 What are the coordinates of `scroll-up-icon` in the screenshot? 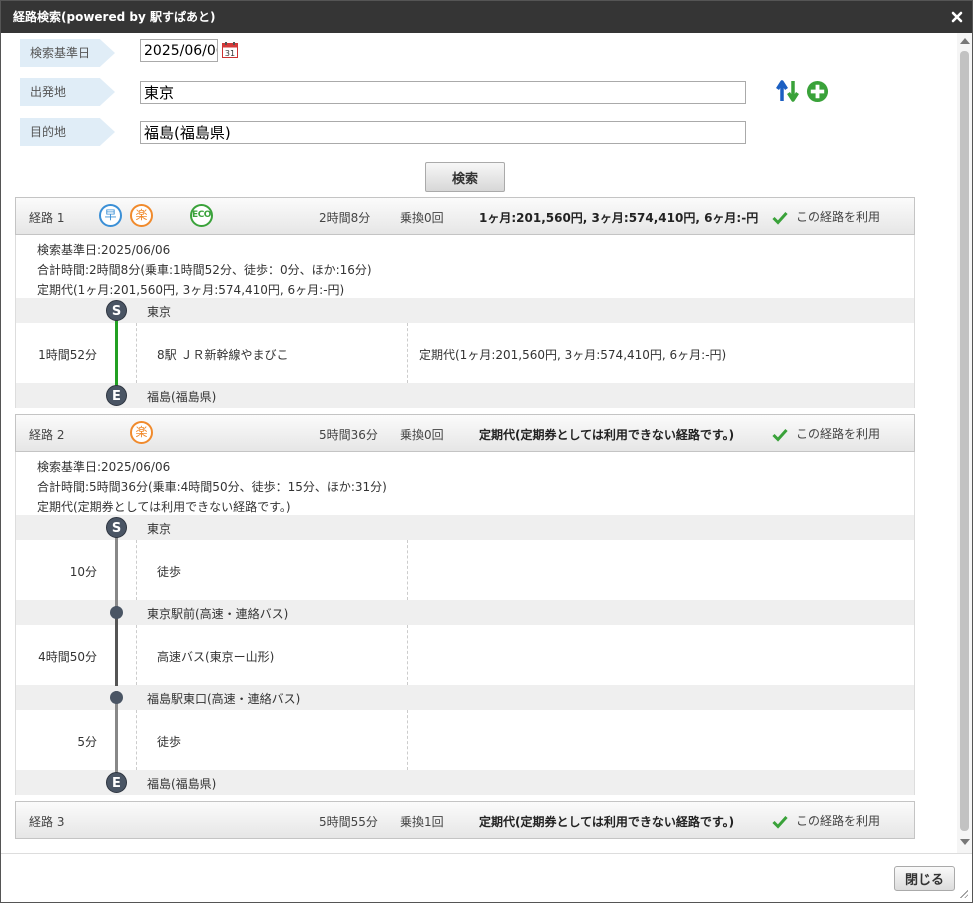 It's located at (965, 41).